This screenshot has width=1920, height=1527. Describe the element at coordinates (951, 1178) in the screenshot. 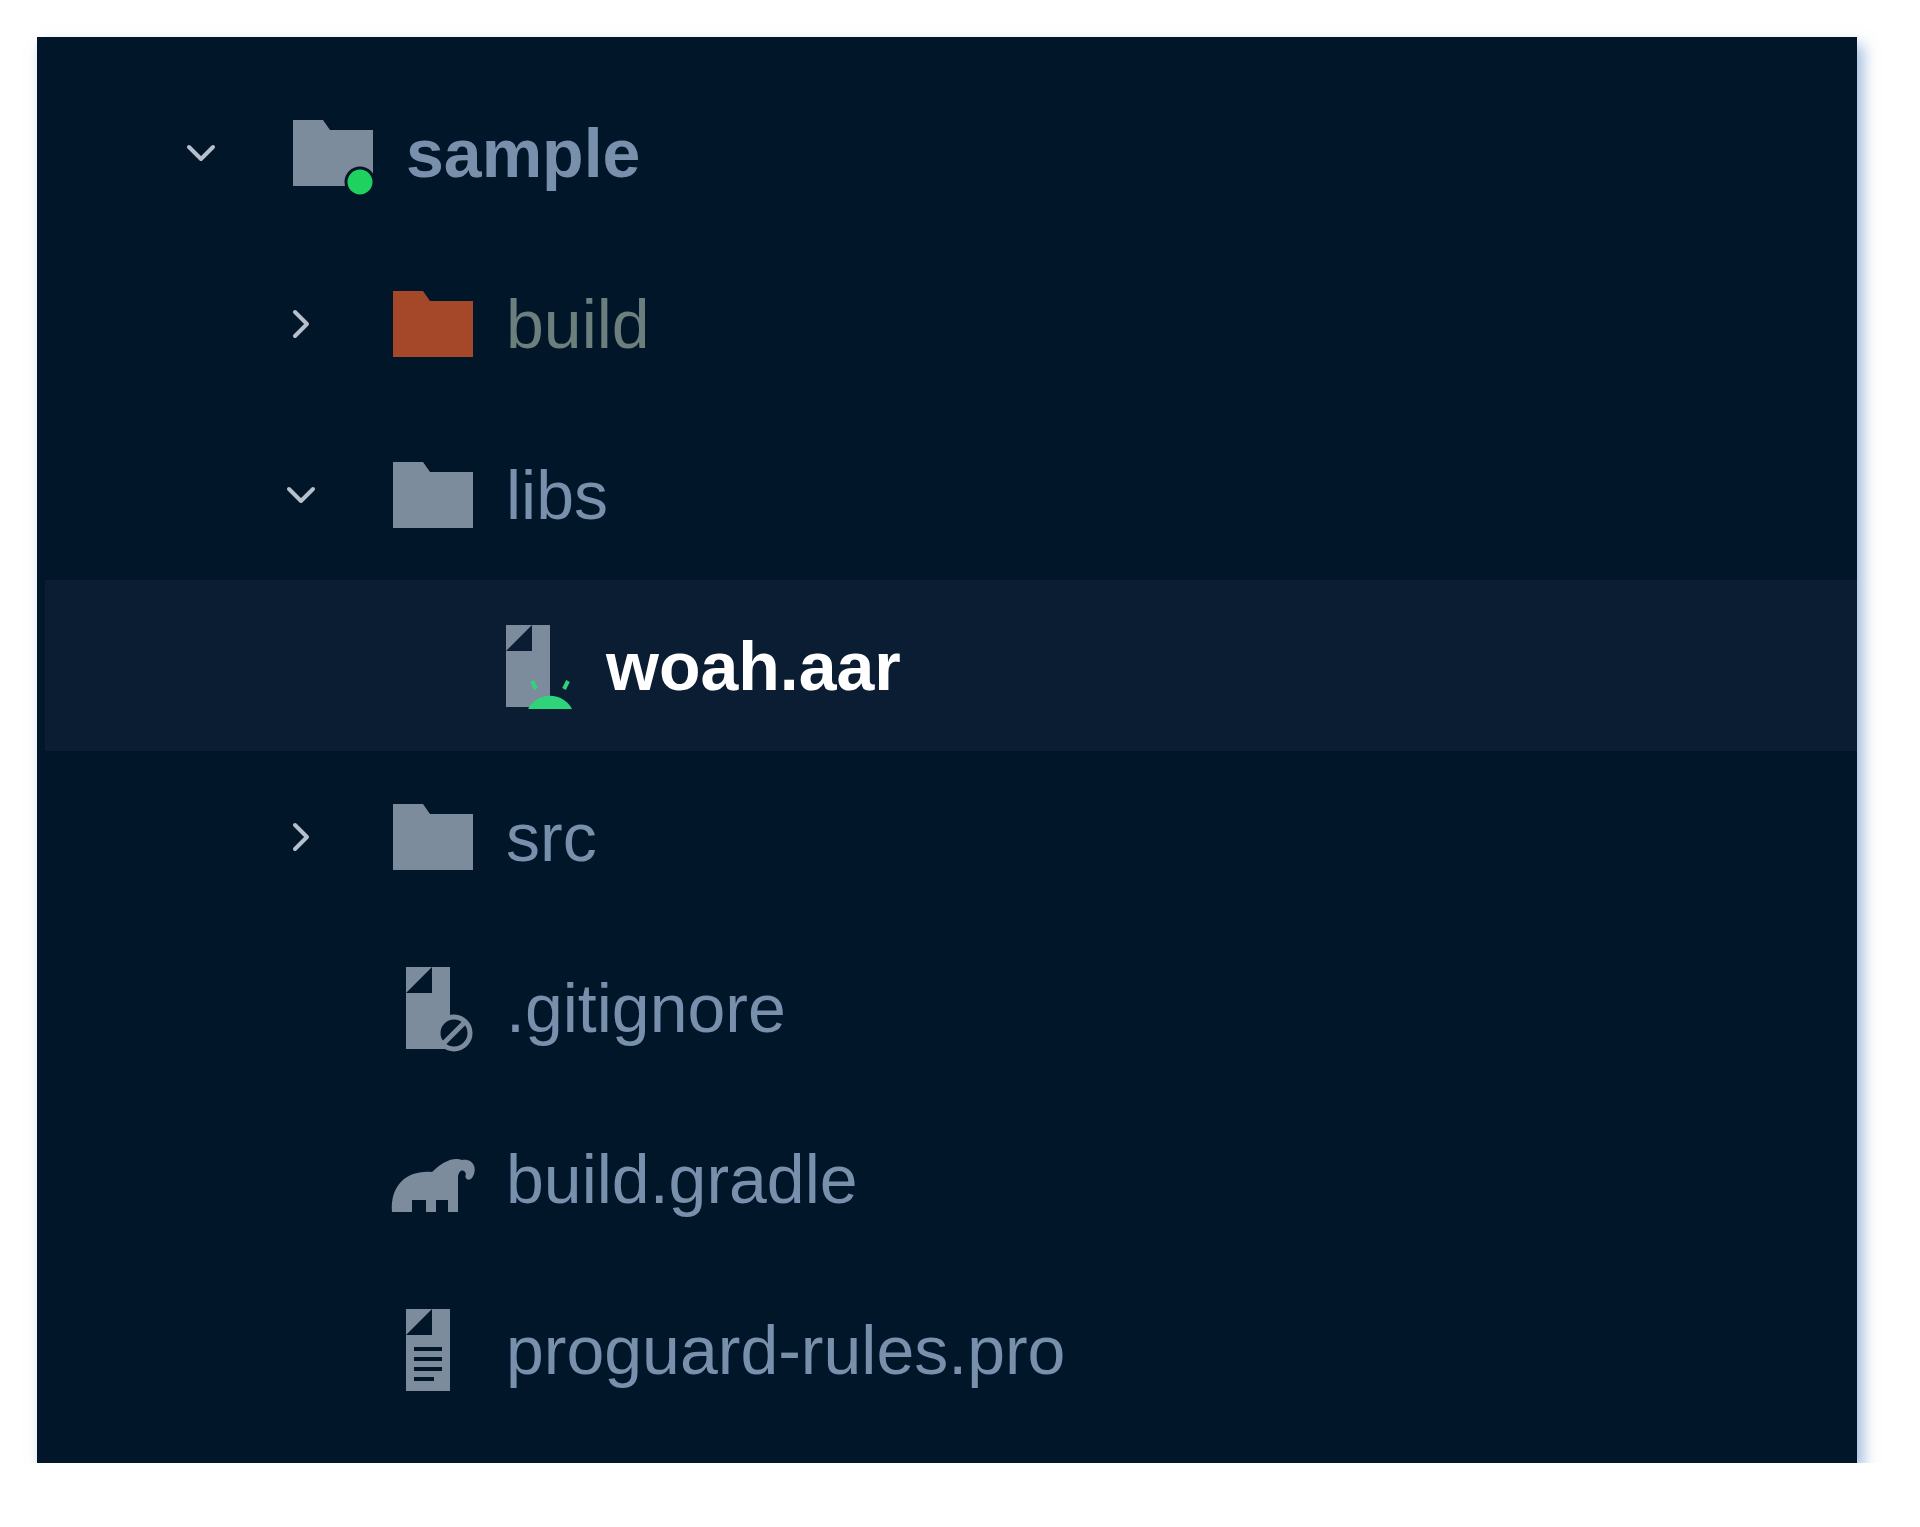

I see `tree-row: build.gradle` at that location.